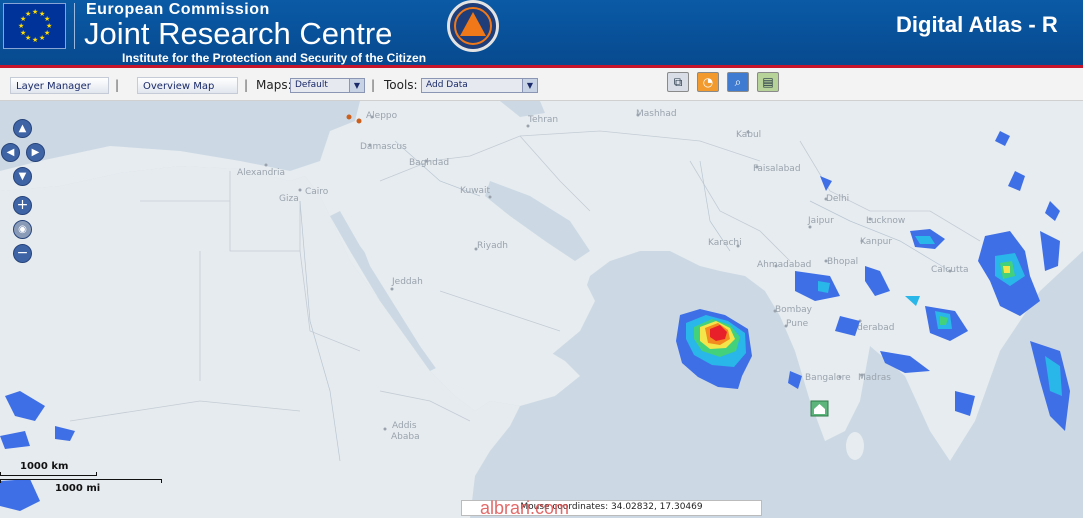 The image size is (1083, 518). What do you see at coordinates (738, 82) in the screenshot?
I see `zoom-search-icon: ⌕` at bounding box center [738, 82].